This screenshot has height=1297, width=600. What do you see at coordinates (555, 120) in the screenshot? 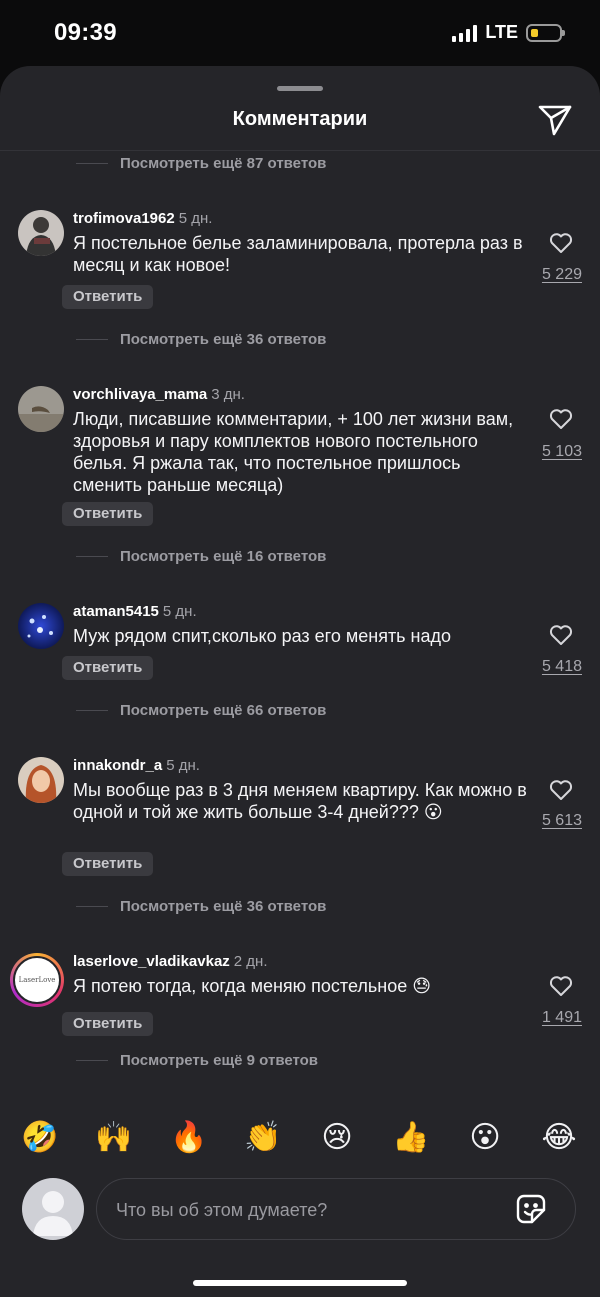
I see `paper-plane-icon` at bounding box center [555, 120].